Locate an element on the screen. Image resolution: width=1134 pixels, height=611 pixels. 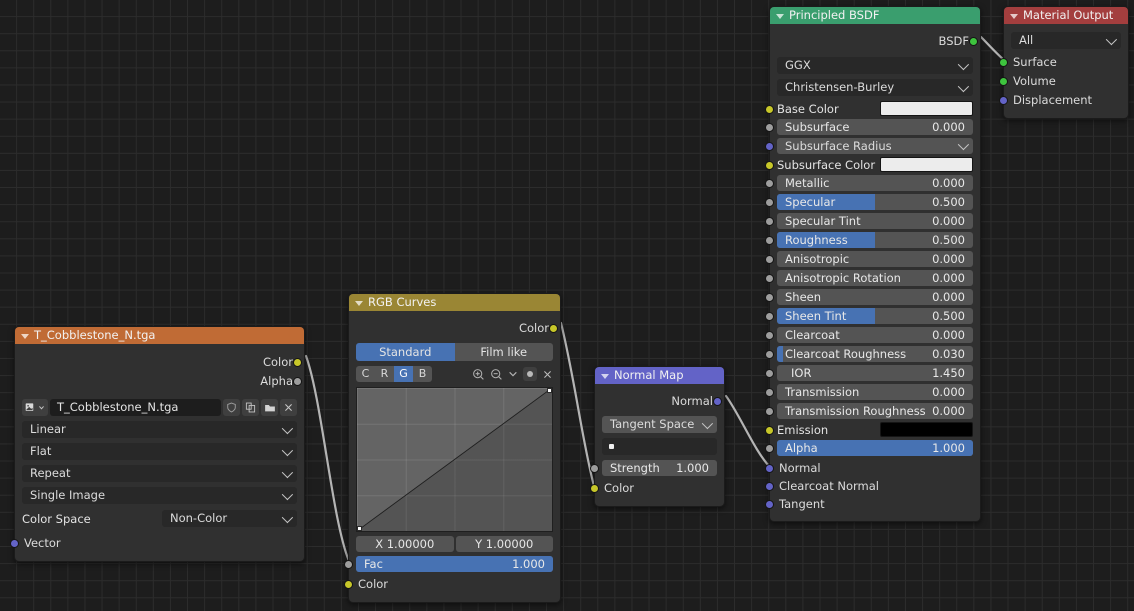
curve-point-x-field: X 1.00000 is located at coordinates (405, 544).